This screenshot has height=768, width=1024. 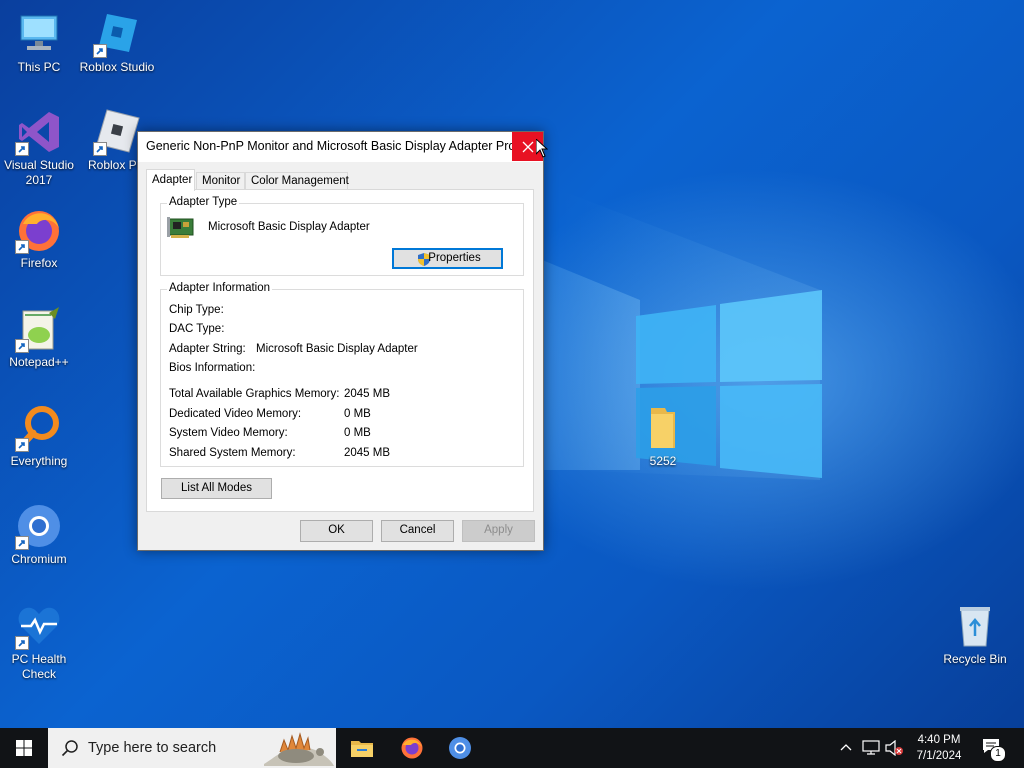 I want to click on desktop-icon-label: PC Health Check, so click(x=39, y=666).